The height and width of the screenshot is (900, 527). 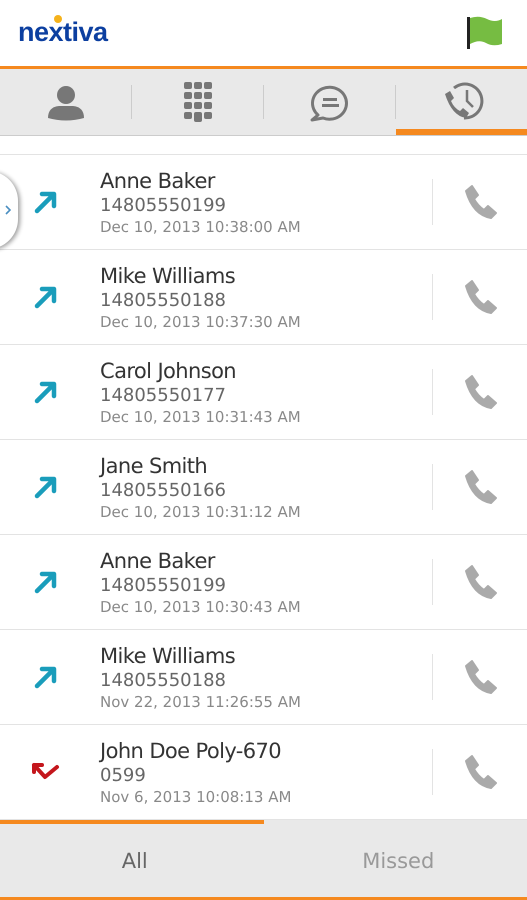 I want to click on chevron-icon, so click(x=8, y=210).